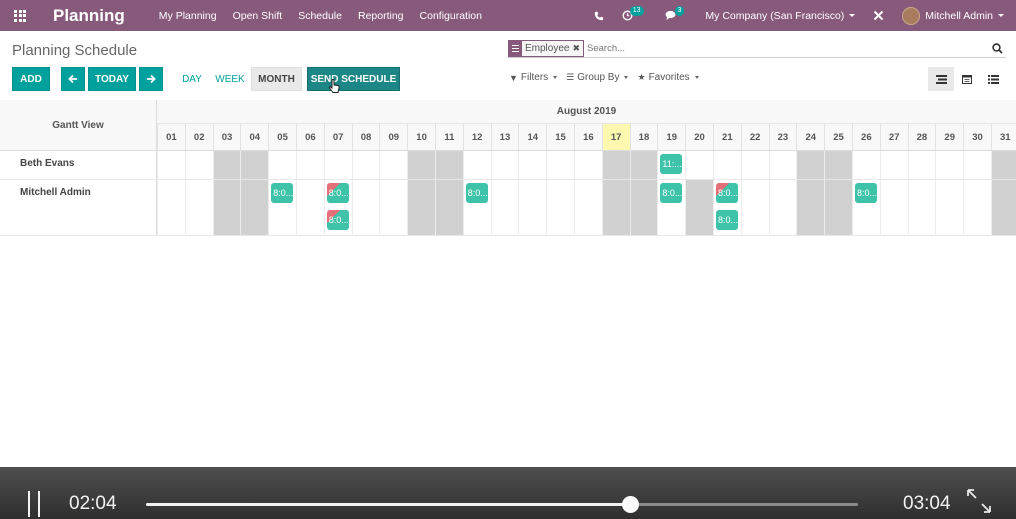 This screenshot has height=519, width=1016. What do you see at coordinates (597, 77) in the screenshot?
I see `group-by-dropdown: ☰ Group By` at bounding box center [597, 77].